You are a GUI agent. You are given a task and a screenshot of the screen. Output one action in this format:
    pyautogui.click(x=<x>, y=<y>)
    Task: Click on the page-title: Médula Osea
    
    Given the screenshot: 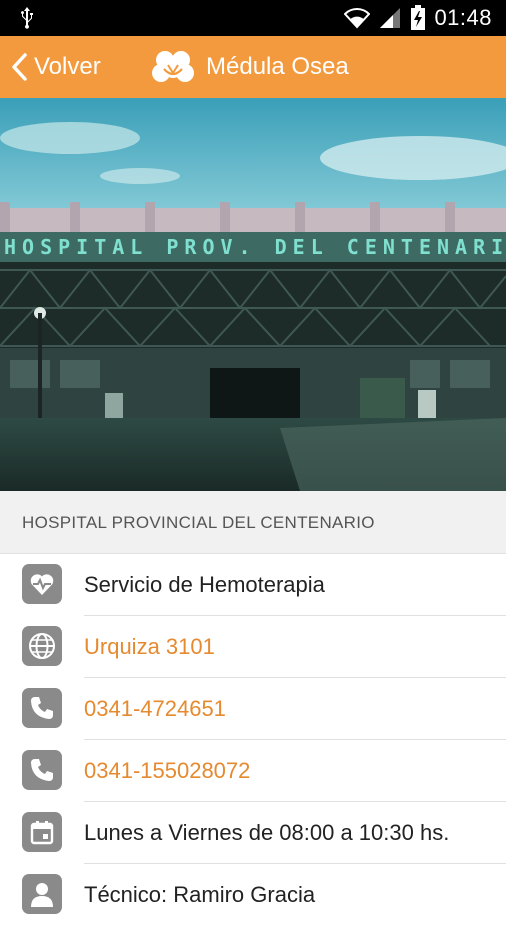 What is the action you would take?
    pyautogui.click(x=277, y=66)
    